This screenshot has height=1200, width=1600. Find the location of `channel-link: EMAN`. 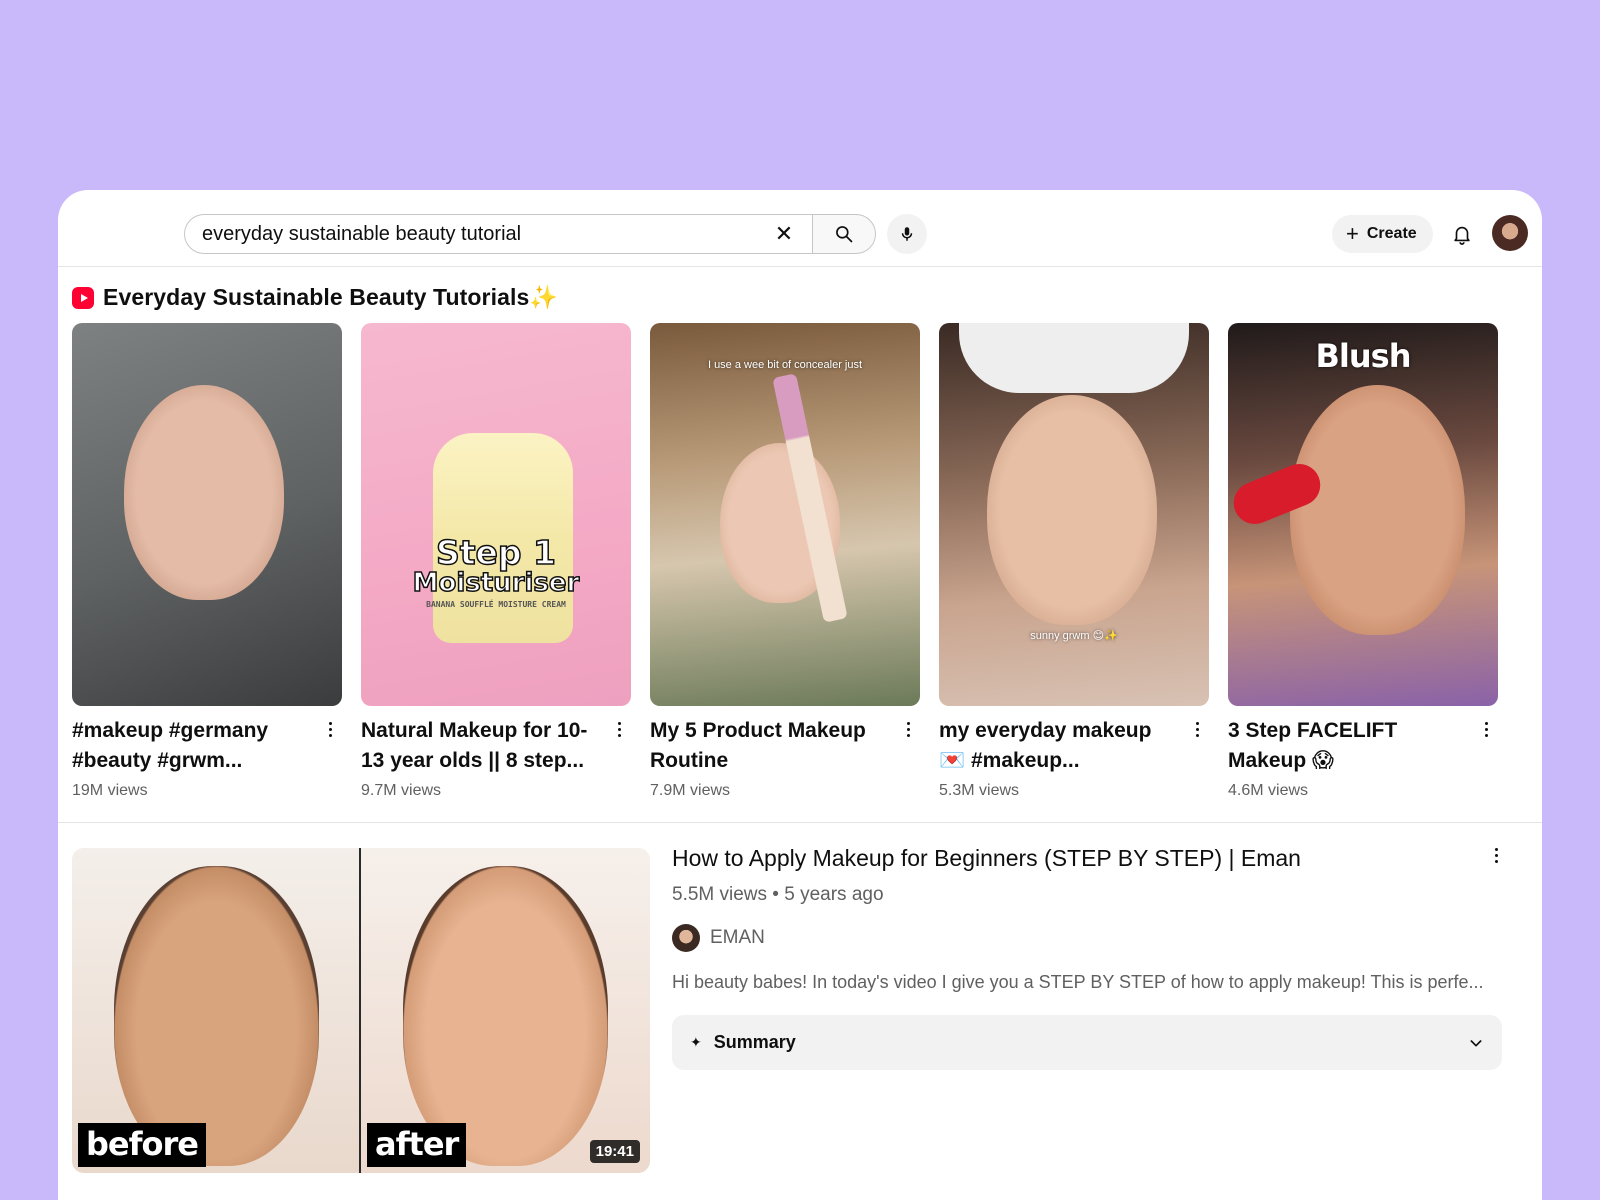

channel-link: EMAN is located at coordinates (1088, 938).